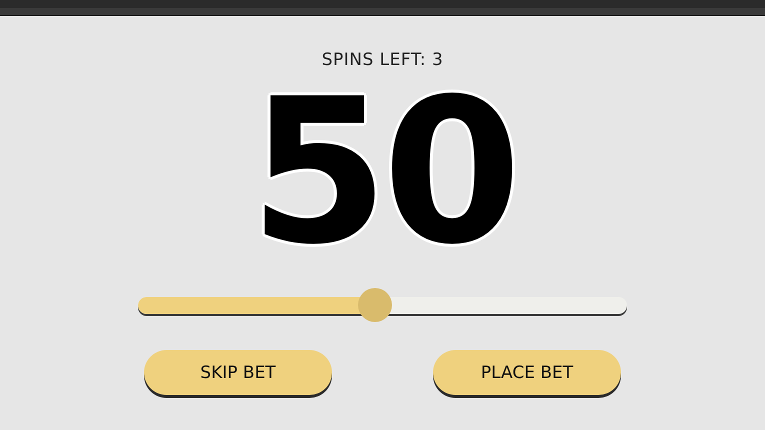  Describe the element at coordinates (382, 173) in the screenshot. I see `bet-value: 50` at that location.